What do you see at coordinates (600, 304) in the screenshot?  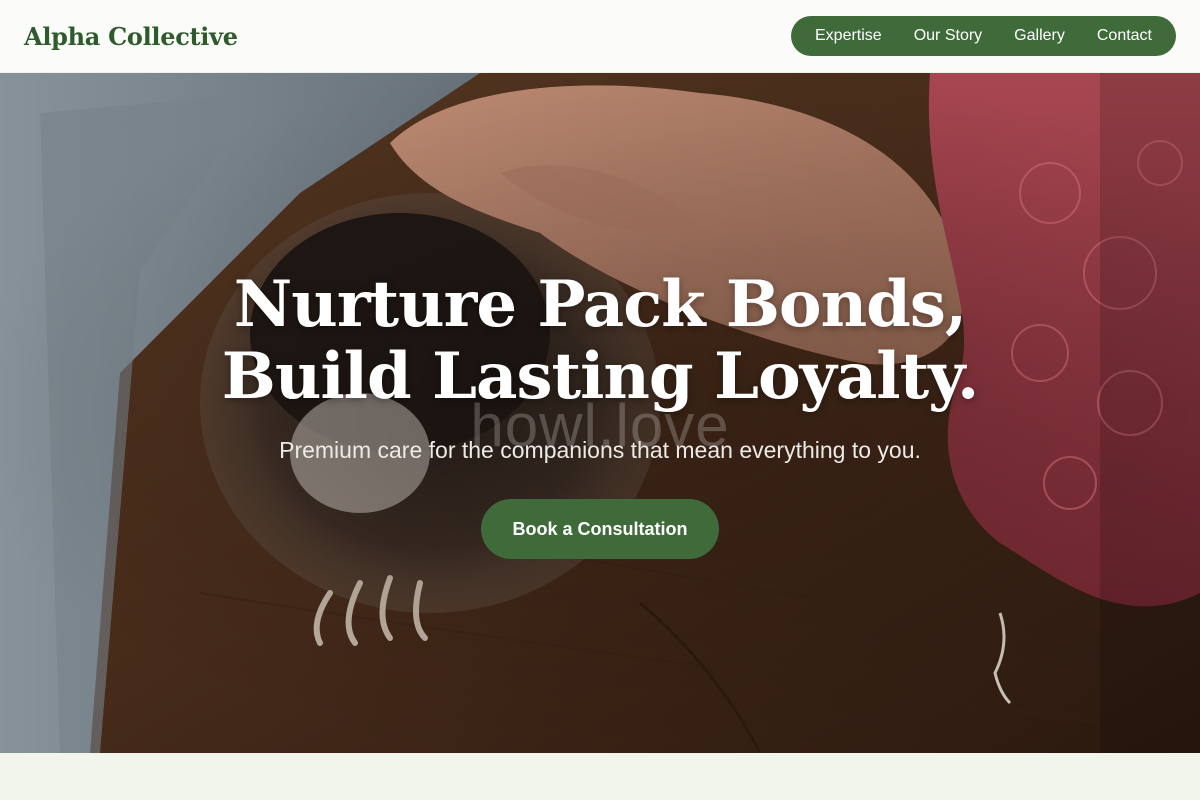 I see `hero-headline-line-1: Nurture Pack Bonds,` at bounding box center [600, 304].